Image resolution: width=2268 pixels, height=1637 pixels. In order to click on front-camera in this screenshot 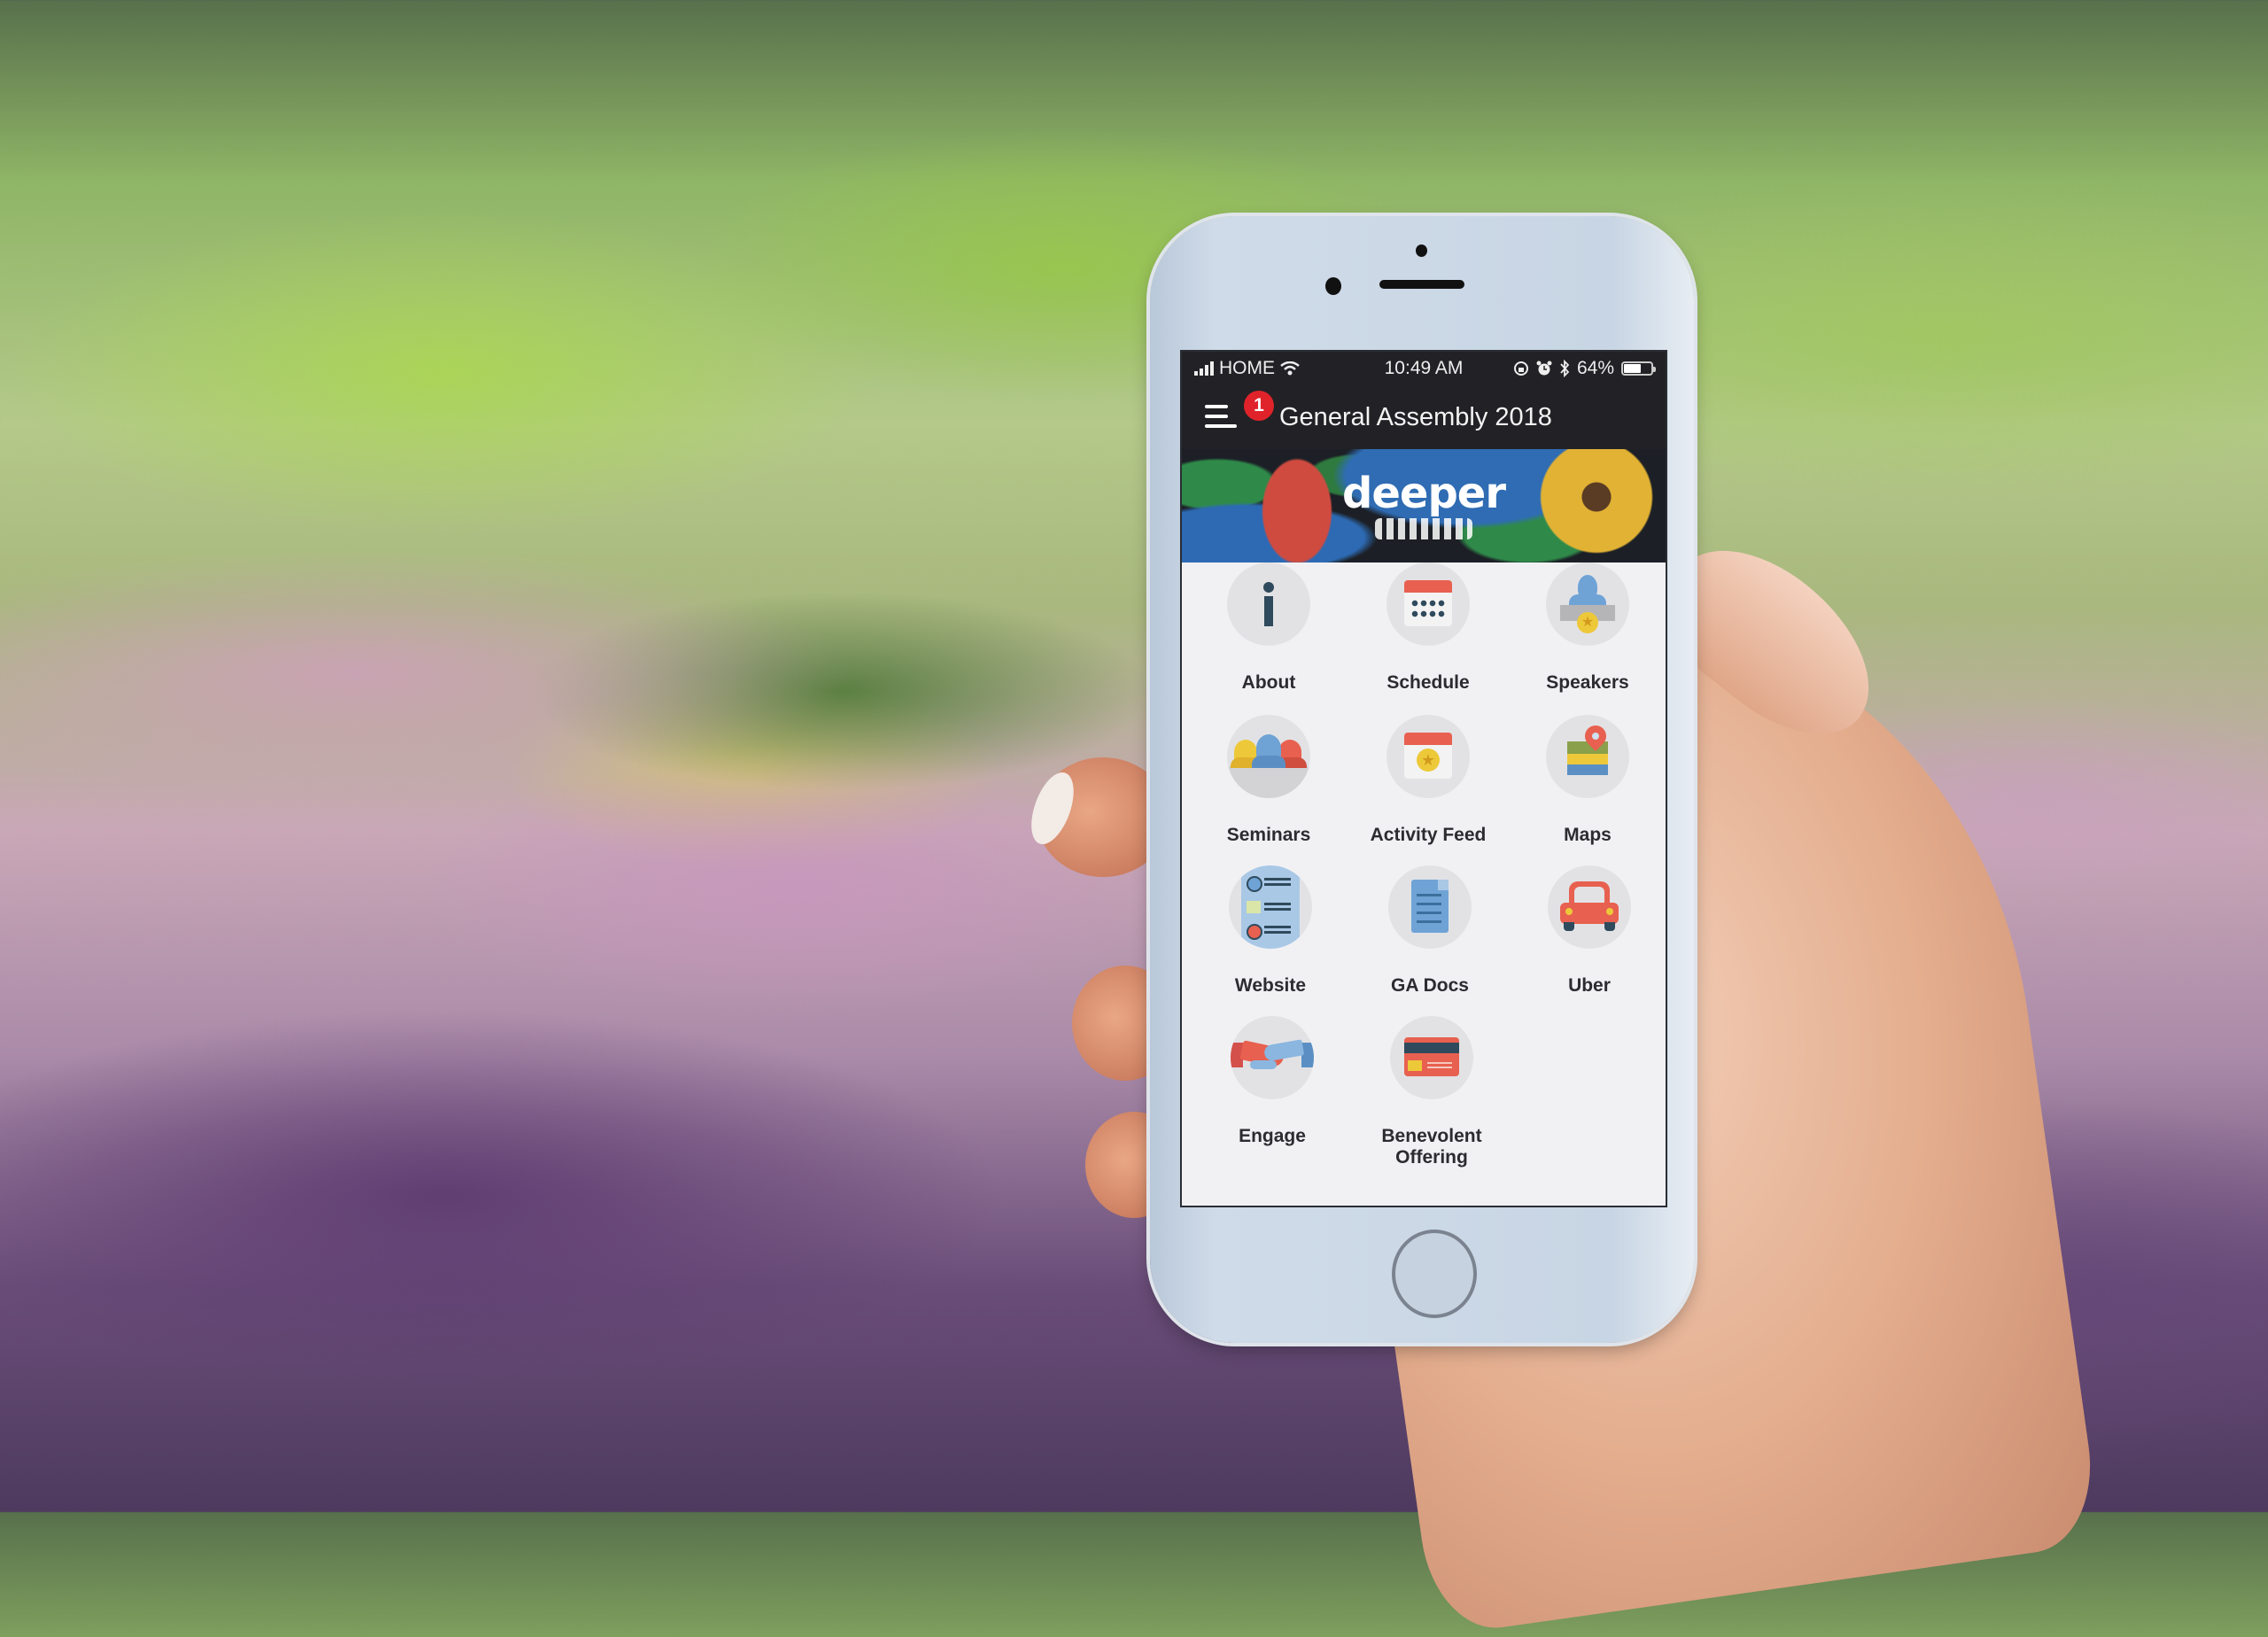, I will do `click(1333, 286)`.